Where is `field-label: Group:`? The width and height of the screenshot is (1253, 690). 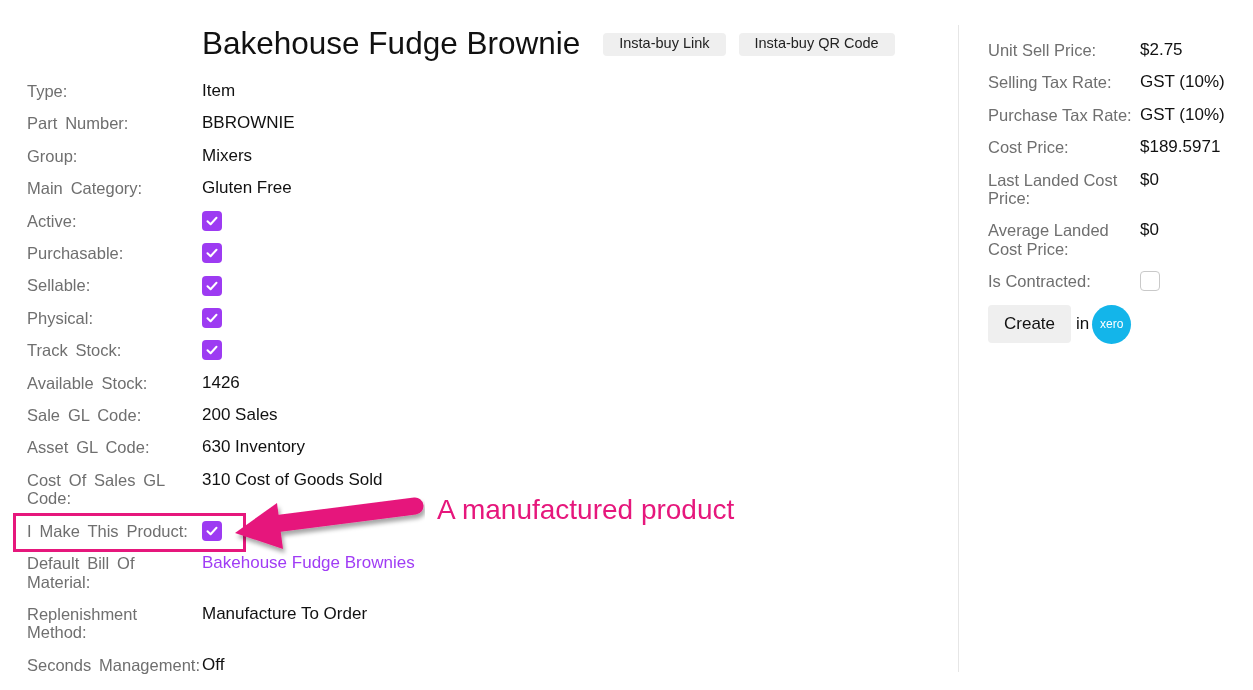
field-label: Group: is located at coordinates (52, 155).